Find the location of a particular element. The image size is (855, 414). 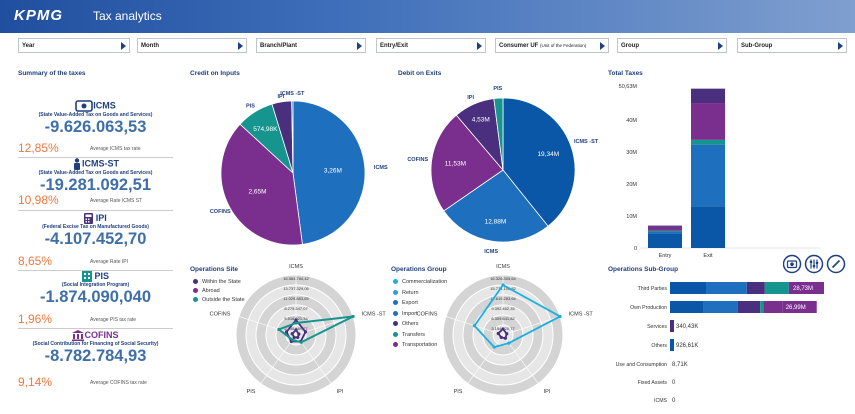

calculator-icon is located at coordinates (89, 219).